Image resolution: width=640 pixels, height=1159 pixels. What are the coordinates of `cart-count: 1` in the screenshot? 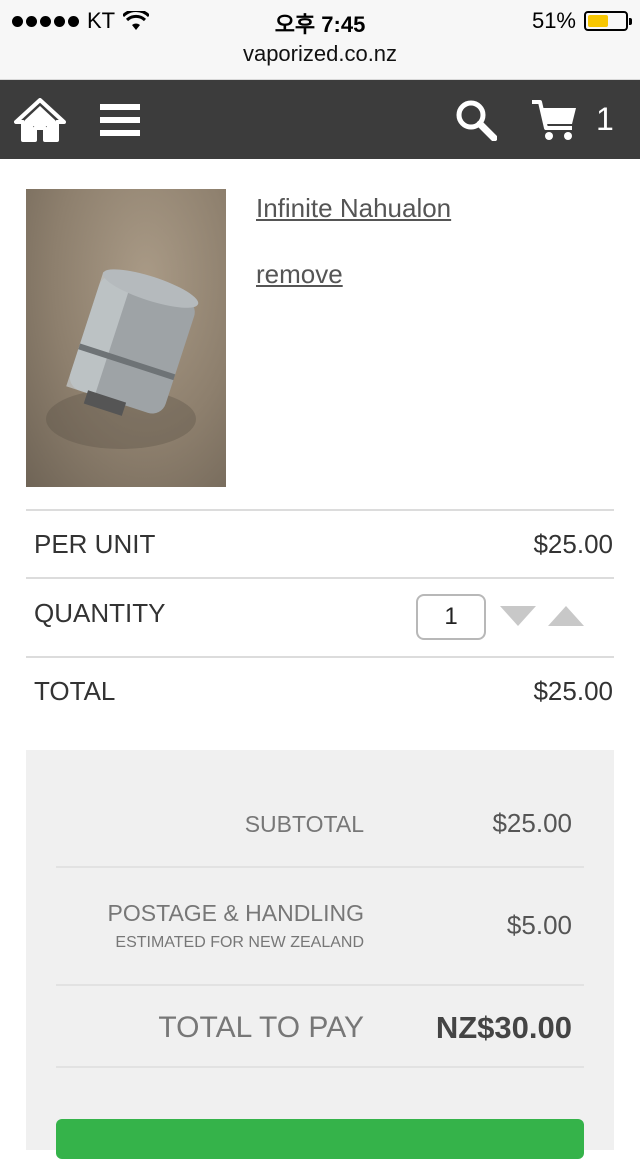 It's located at (605, 119).